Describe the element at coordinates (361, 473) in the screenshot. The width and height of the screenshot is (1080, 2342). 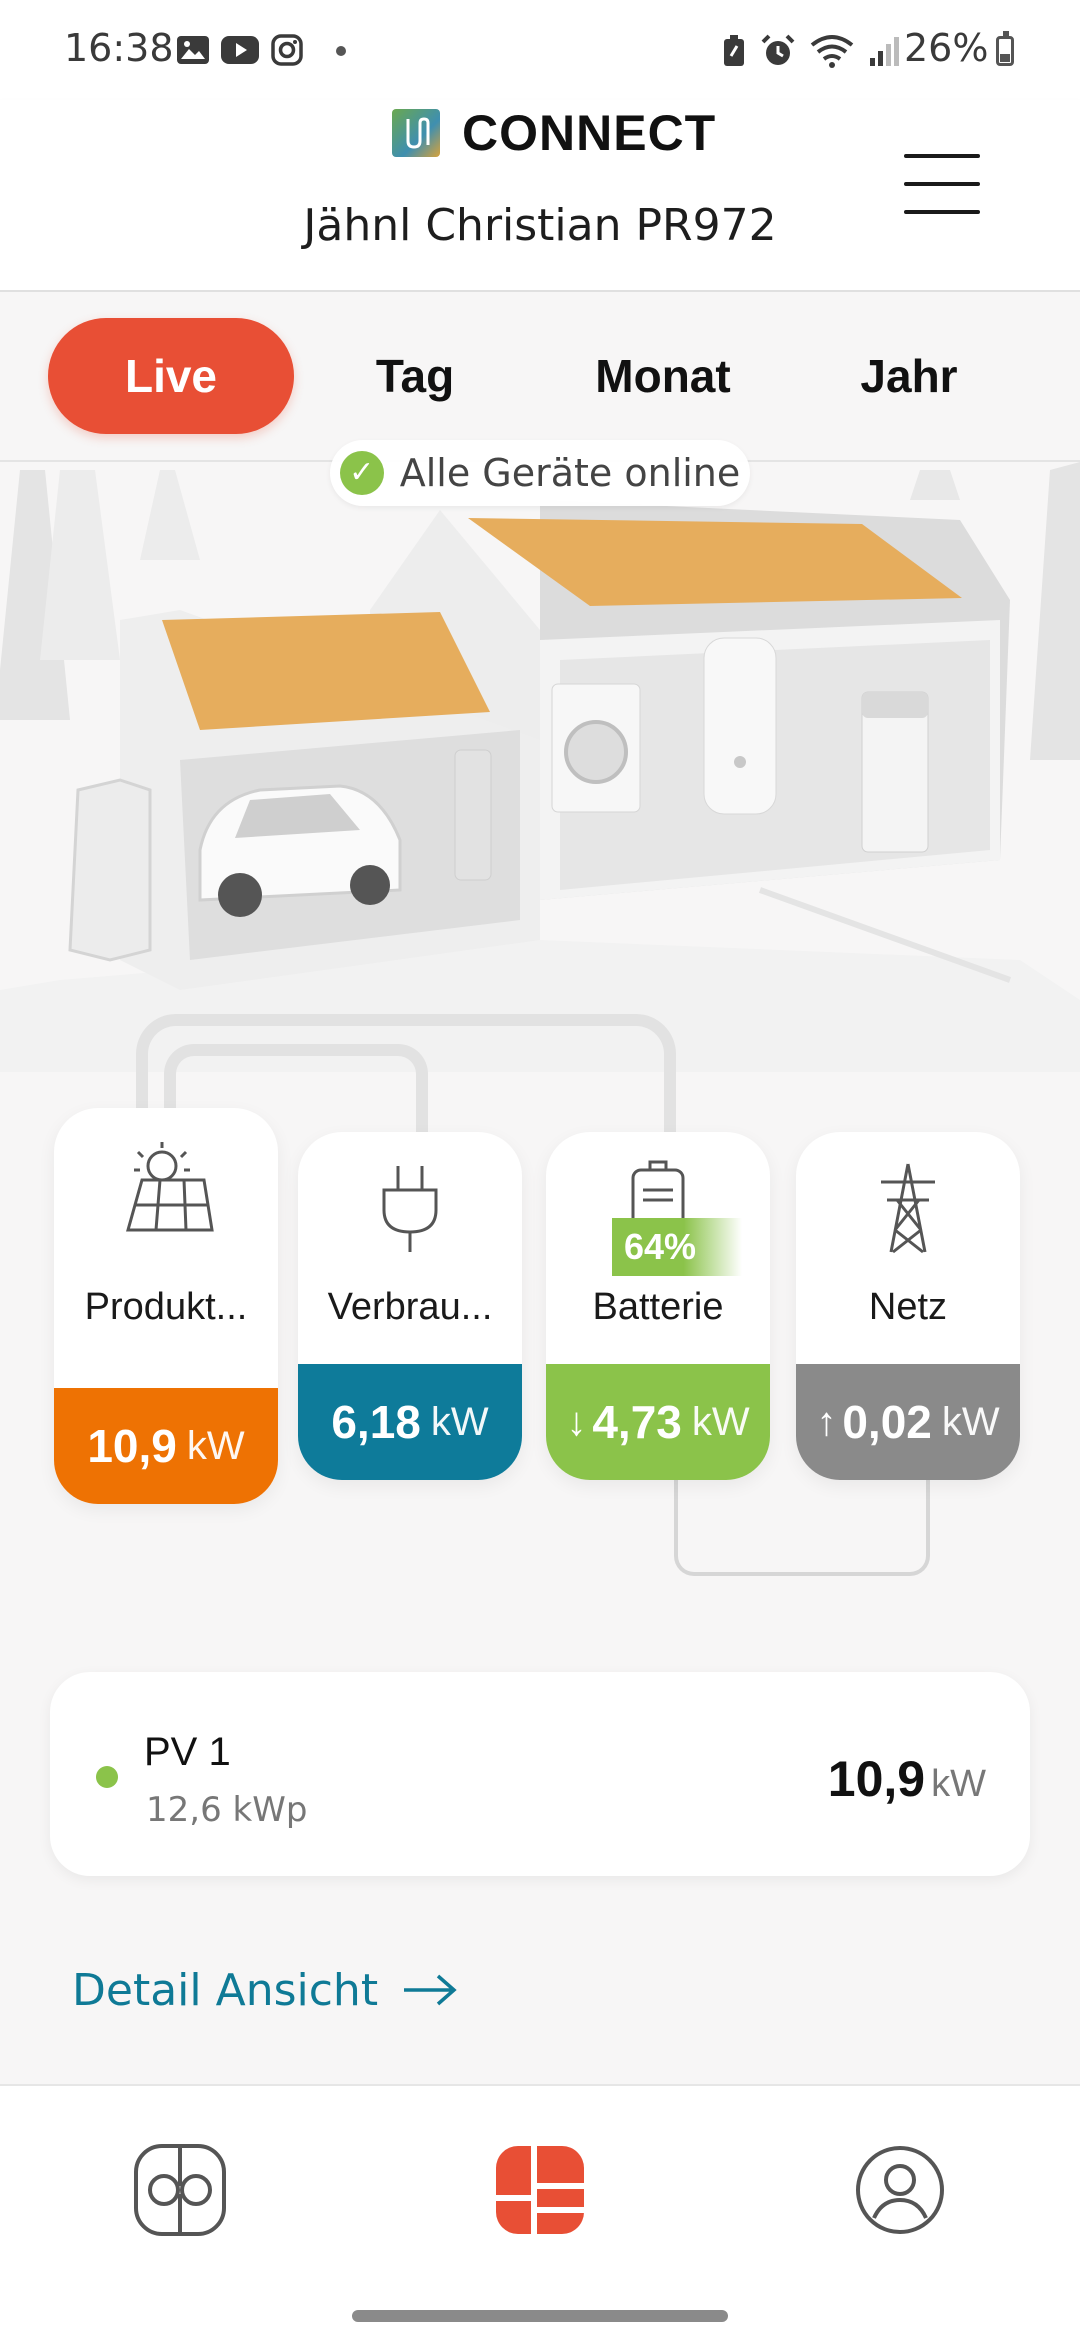
I see `check-icon: ✓` at that location.